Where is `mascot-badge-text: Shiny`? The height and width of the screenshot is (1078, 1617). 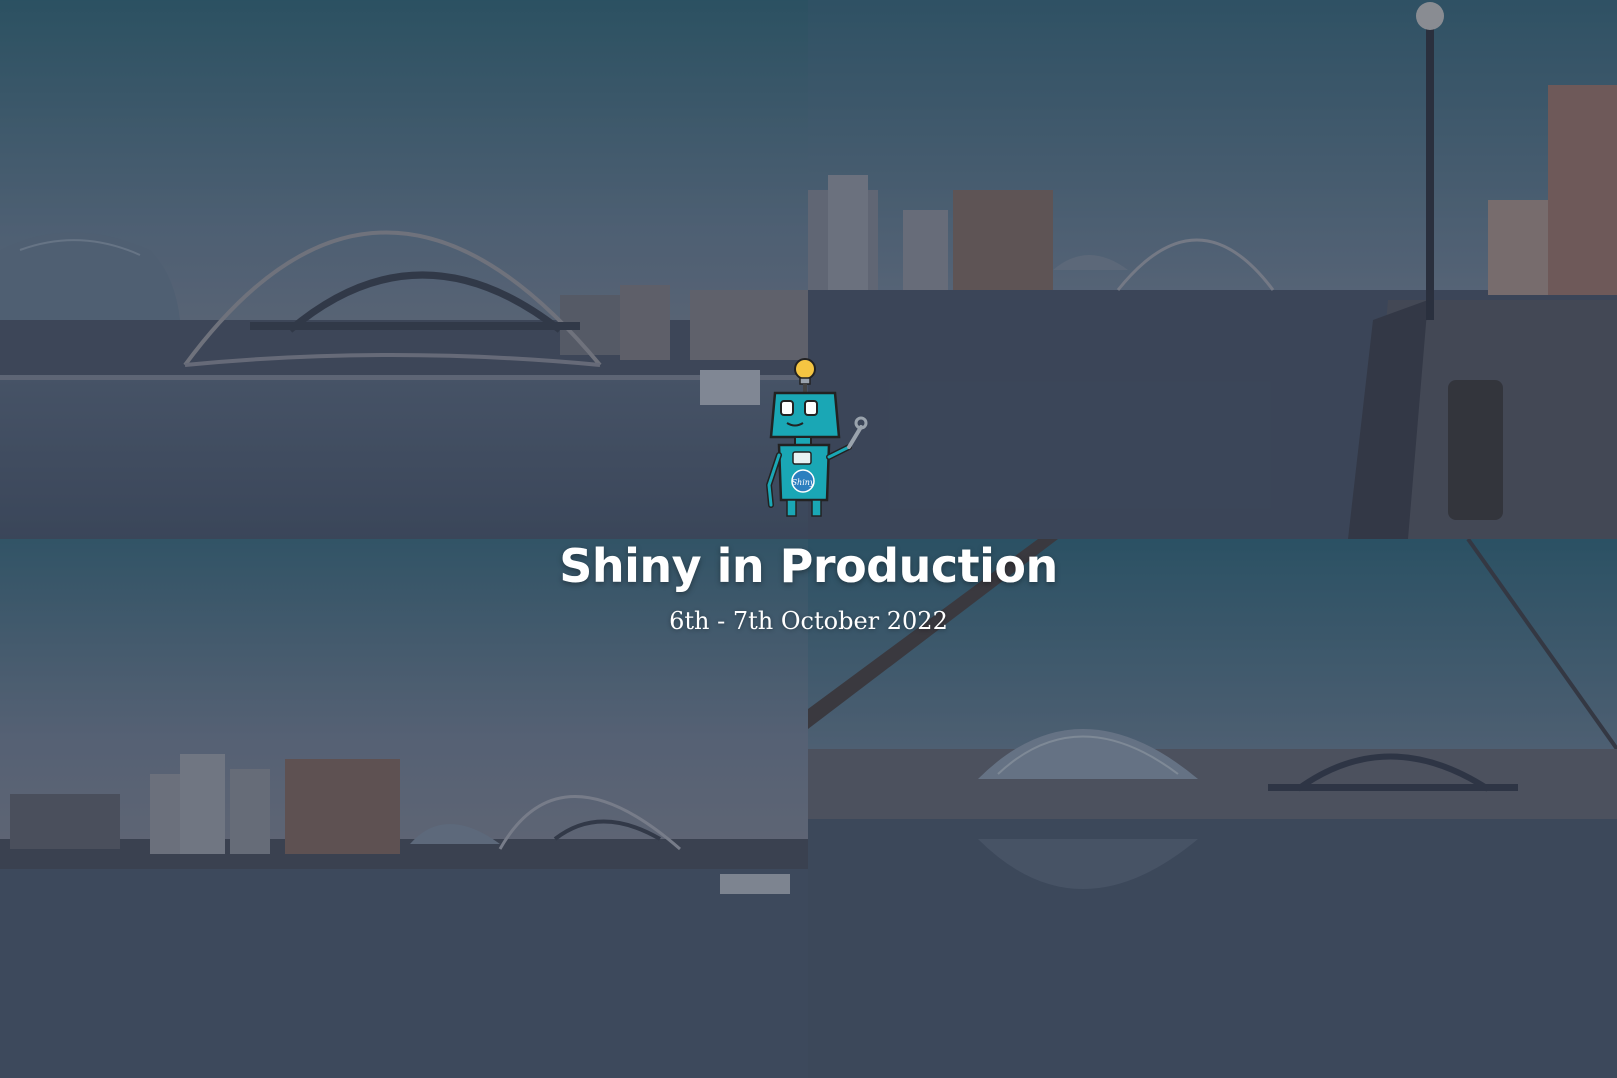 mascot-badge-text: Shiny is located at coordinates (802, 482).